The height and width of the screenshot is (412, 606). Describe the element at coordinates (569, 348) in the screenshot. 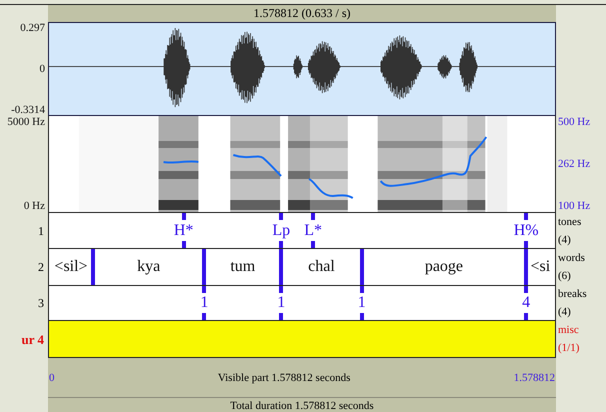

I see `tier-count: (1/1)` at that location.